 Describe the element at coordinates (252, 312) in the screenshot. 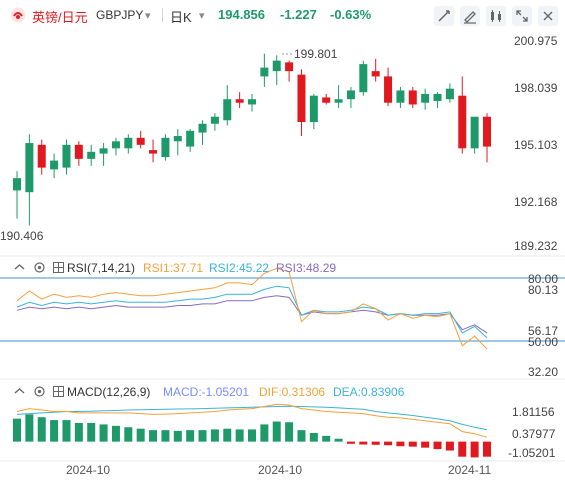

I see `rsi2-line` at that location.